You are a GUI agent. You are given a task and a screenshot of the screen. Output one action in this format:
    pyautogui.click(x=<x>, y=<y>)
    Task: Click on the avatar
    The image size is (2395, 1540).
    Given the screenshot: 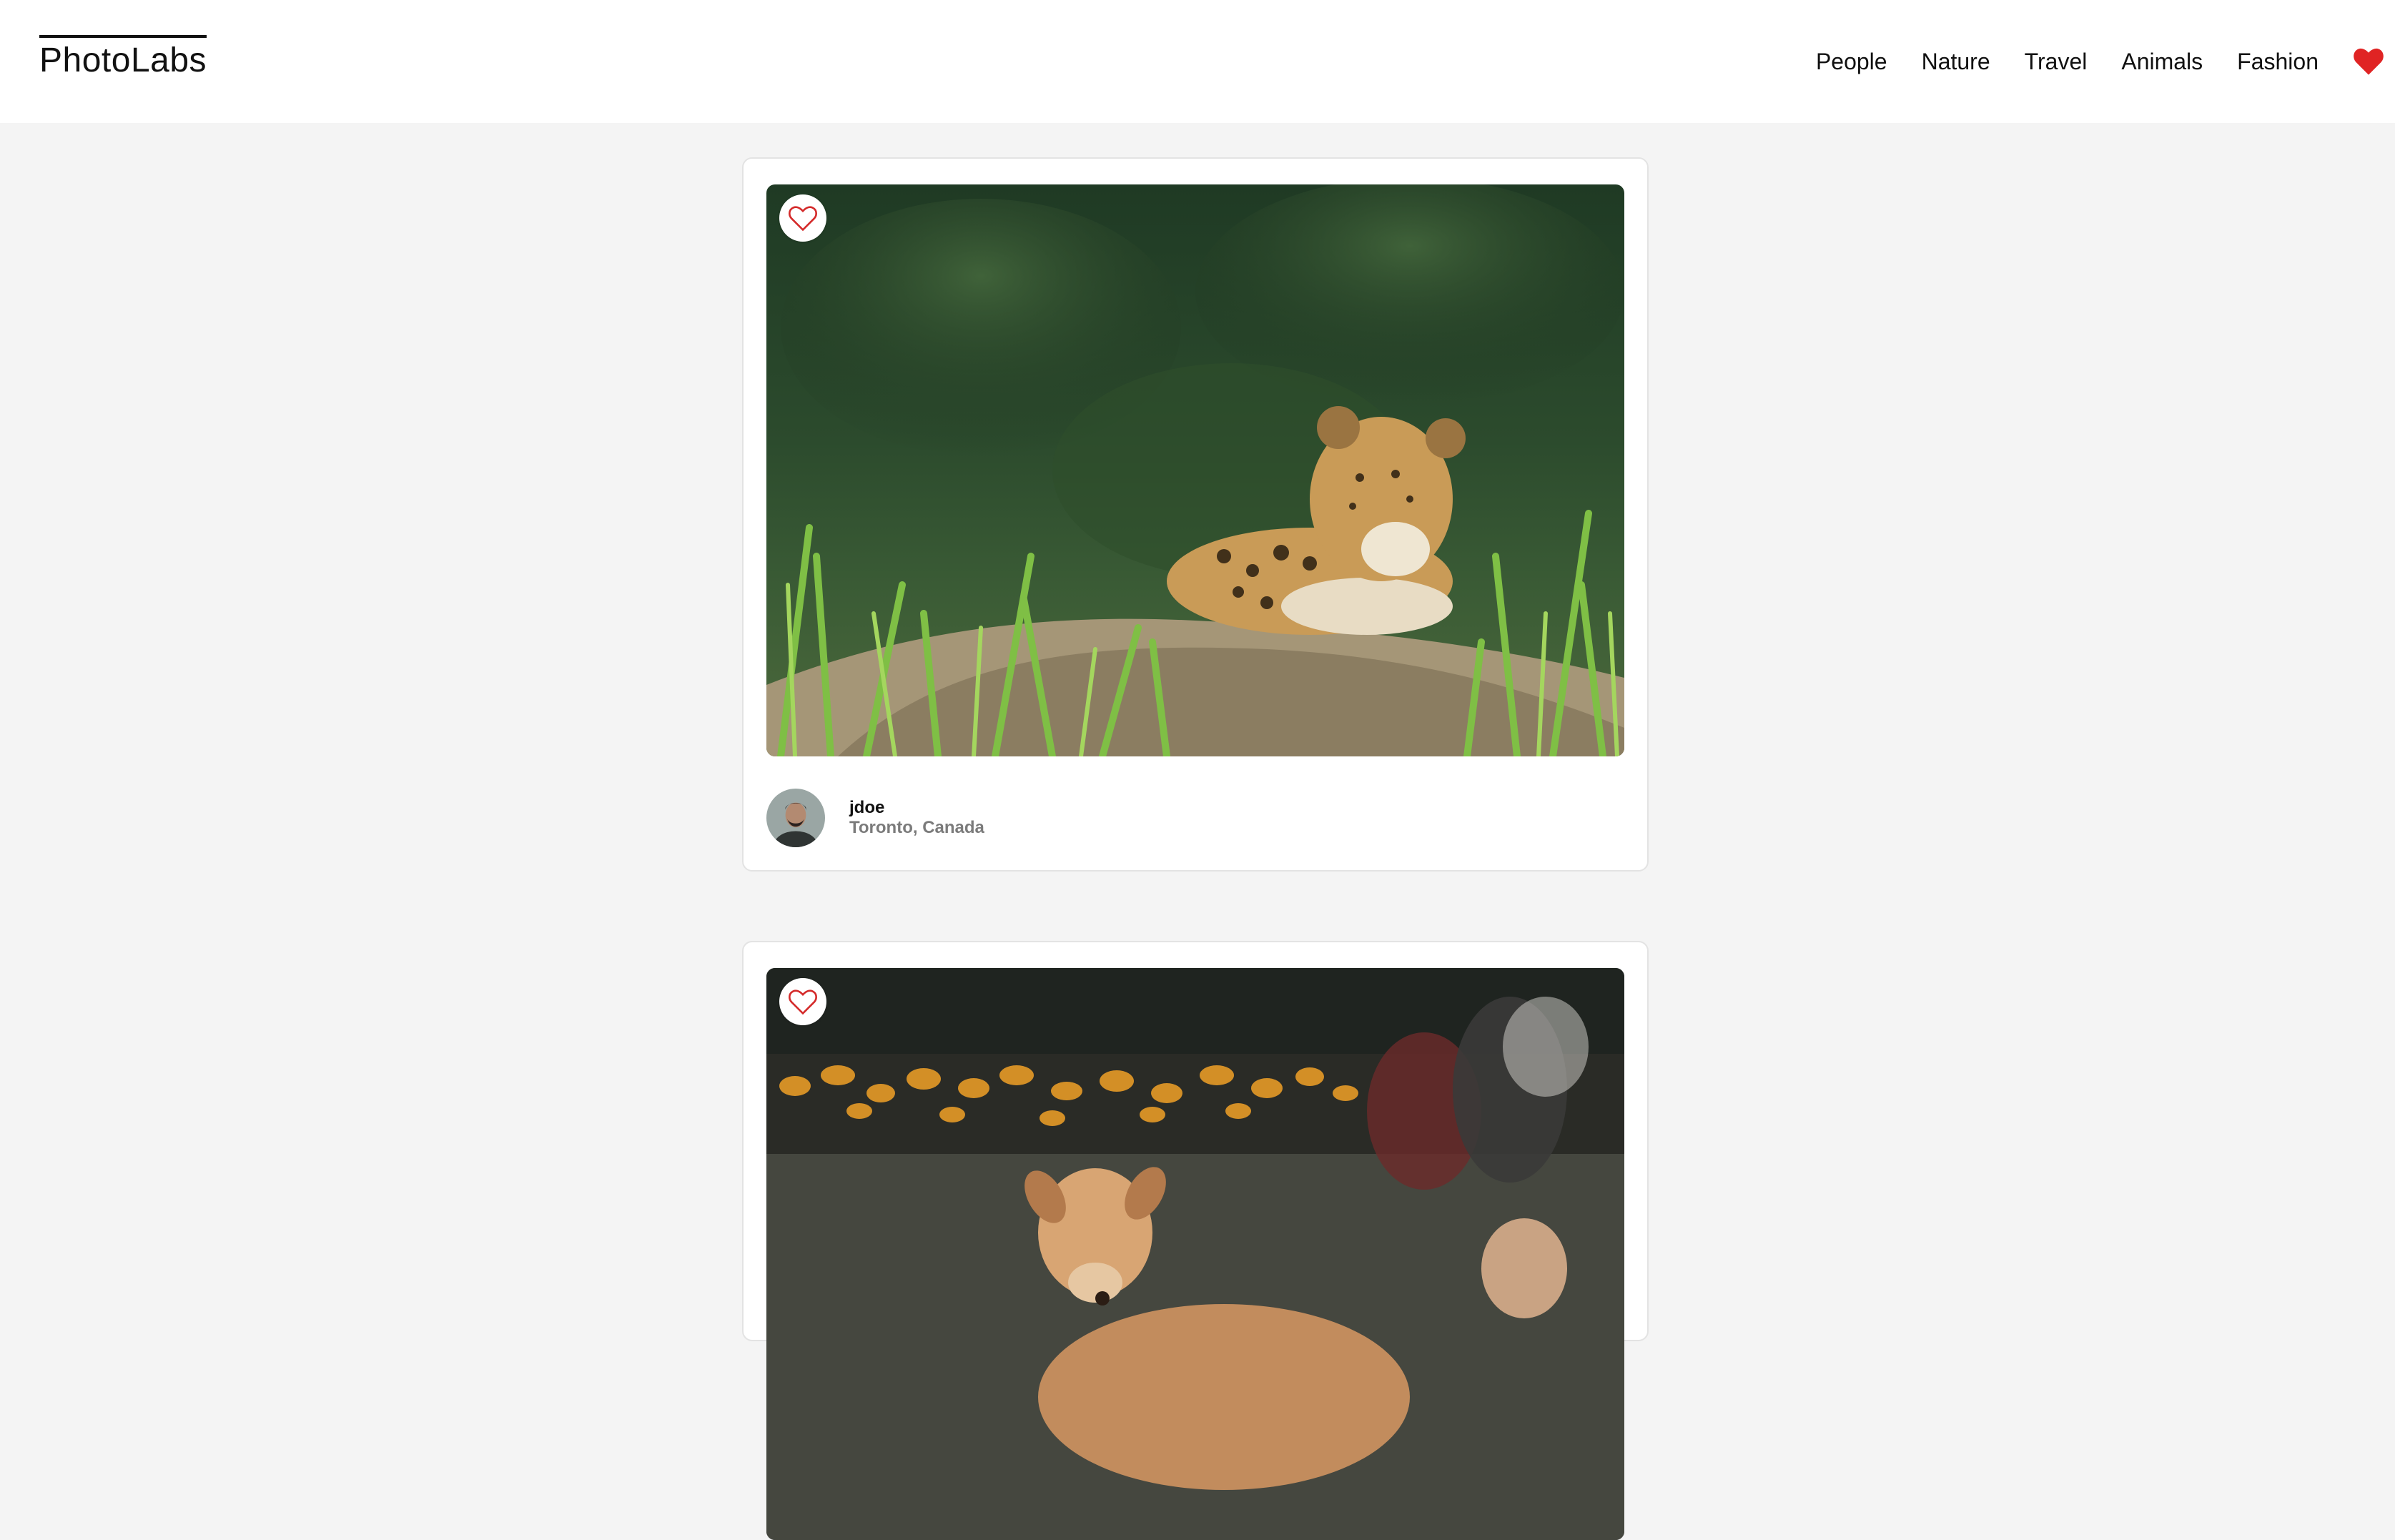 What is the action you would take?
    pyautogui.click(x=795, y=818)
    